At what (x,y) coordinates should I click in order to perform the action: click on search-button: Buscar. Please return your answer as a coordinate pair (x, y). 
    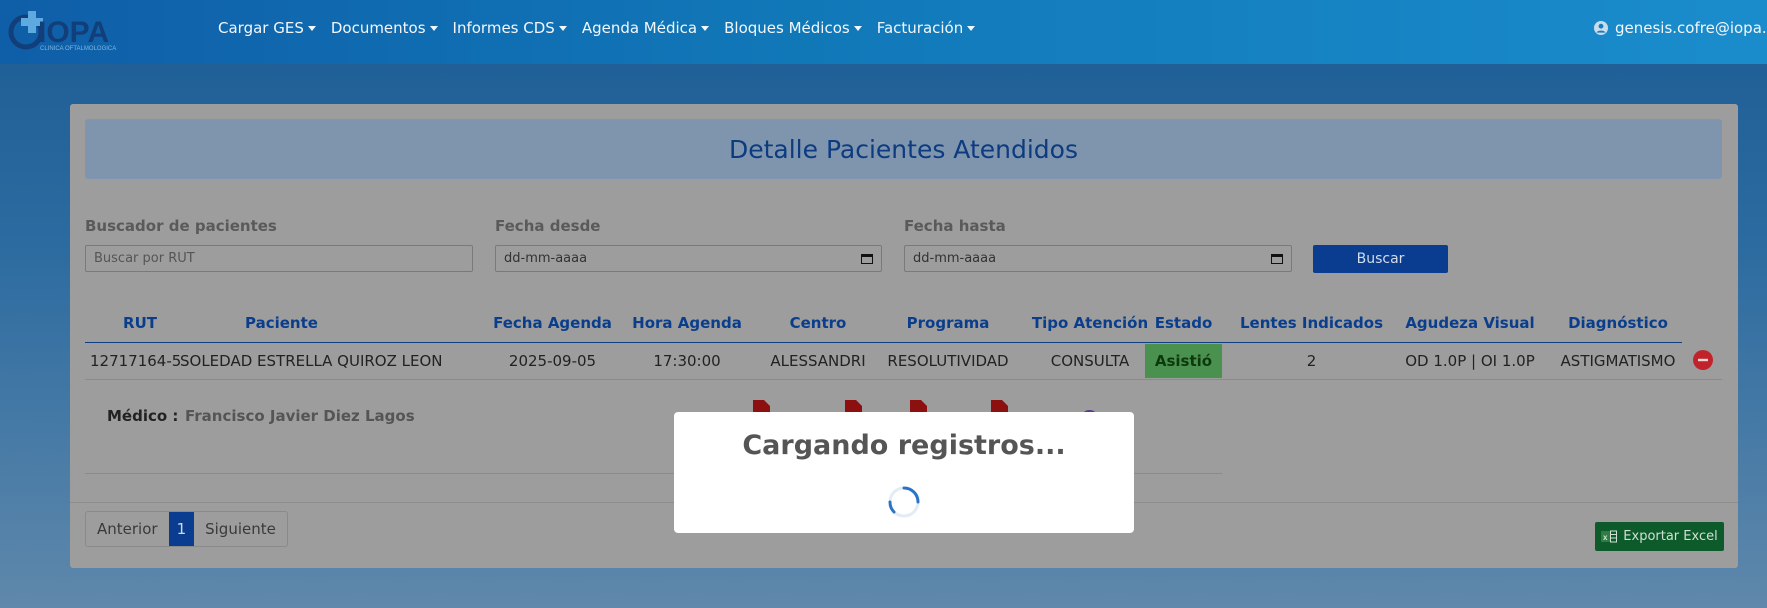
    Looking at the image, I should click on (1380, 259).